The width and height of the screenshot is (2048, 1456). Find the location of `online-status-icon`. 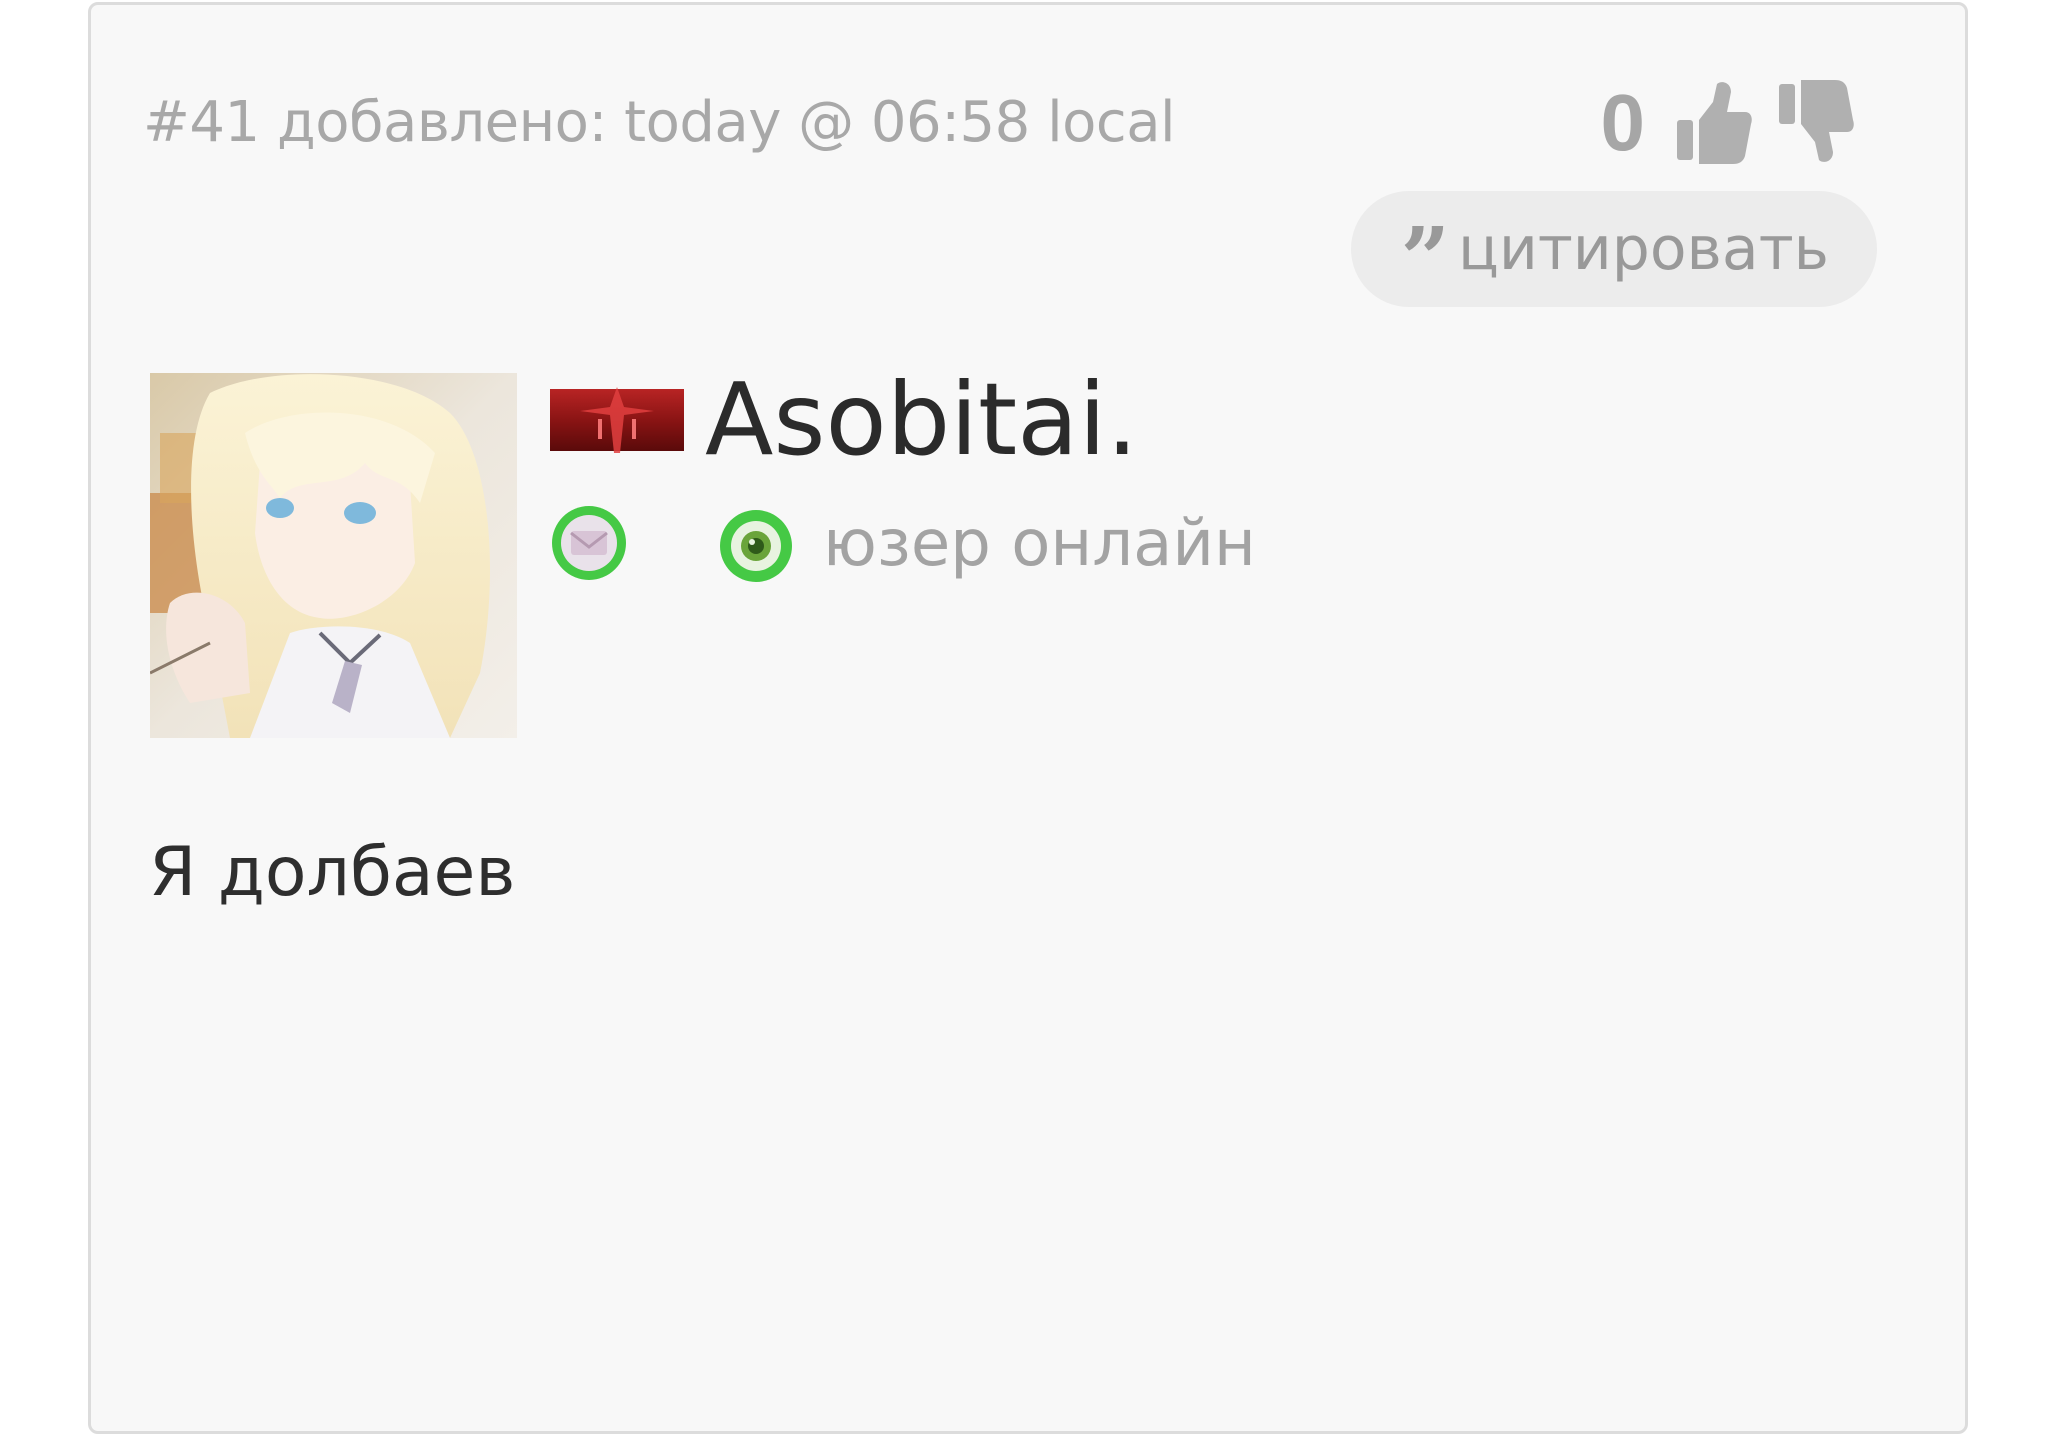

online-status-icon is located at coordinates (756, 546).